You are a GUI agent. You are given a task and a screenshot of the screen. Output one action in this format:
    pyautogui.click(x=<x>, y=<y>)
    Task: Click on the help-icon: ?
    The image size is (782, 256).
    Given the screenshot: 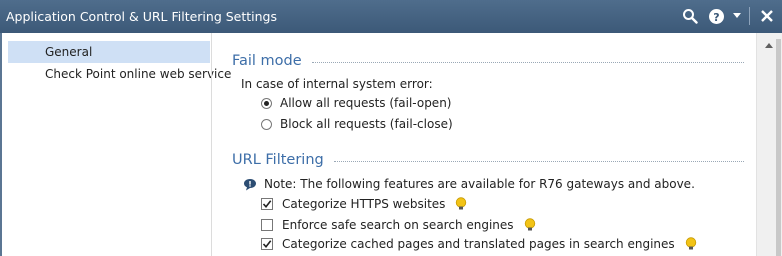 What is the action you would take?
    pyautogui.click(x=716, y=16)
    